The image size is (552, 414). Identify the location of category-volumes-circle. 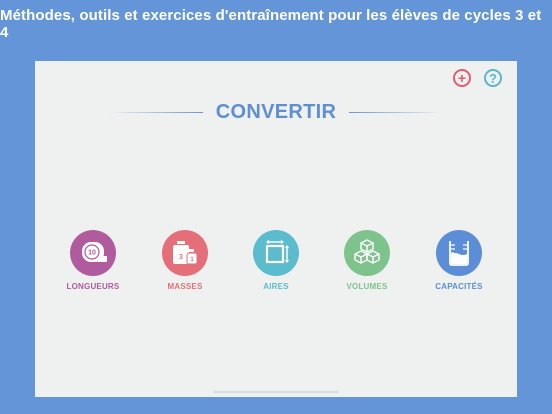
(367, 253).